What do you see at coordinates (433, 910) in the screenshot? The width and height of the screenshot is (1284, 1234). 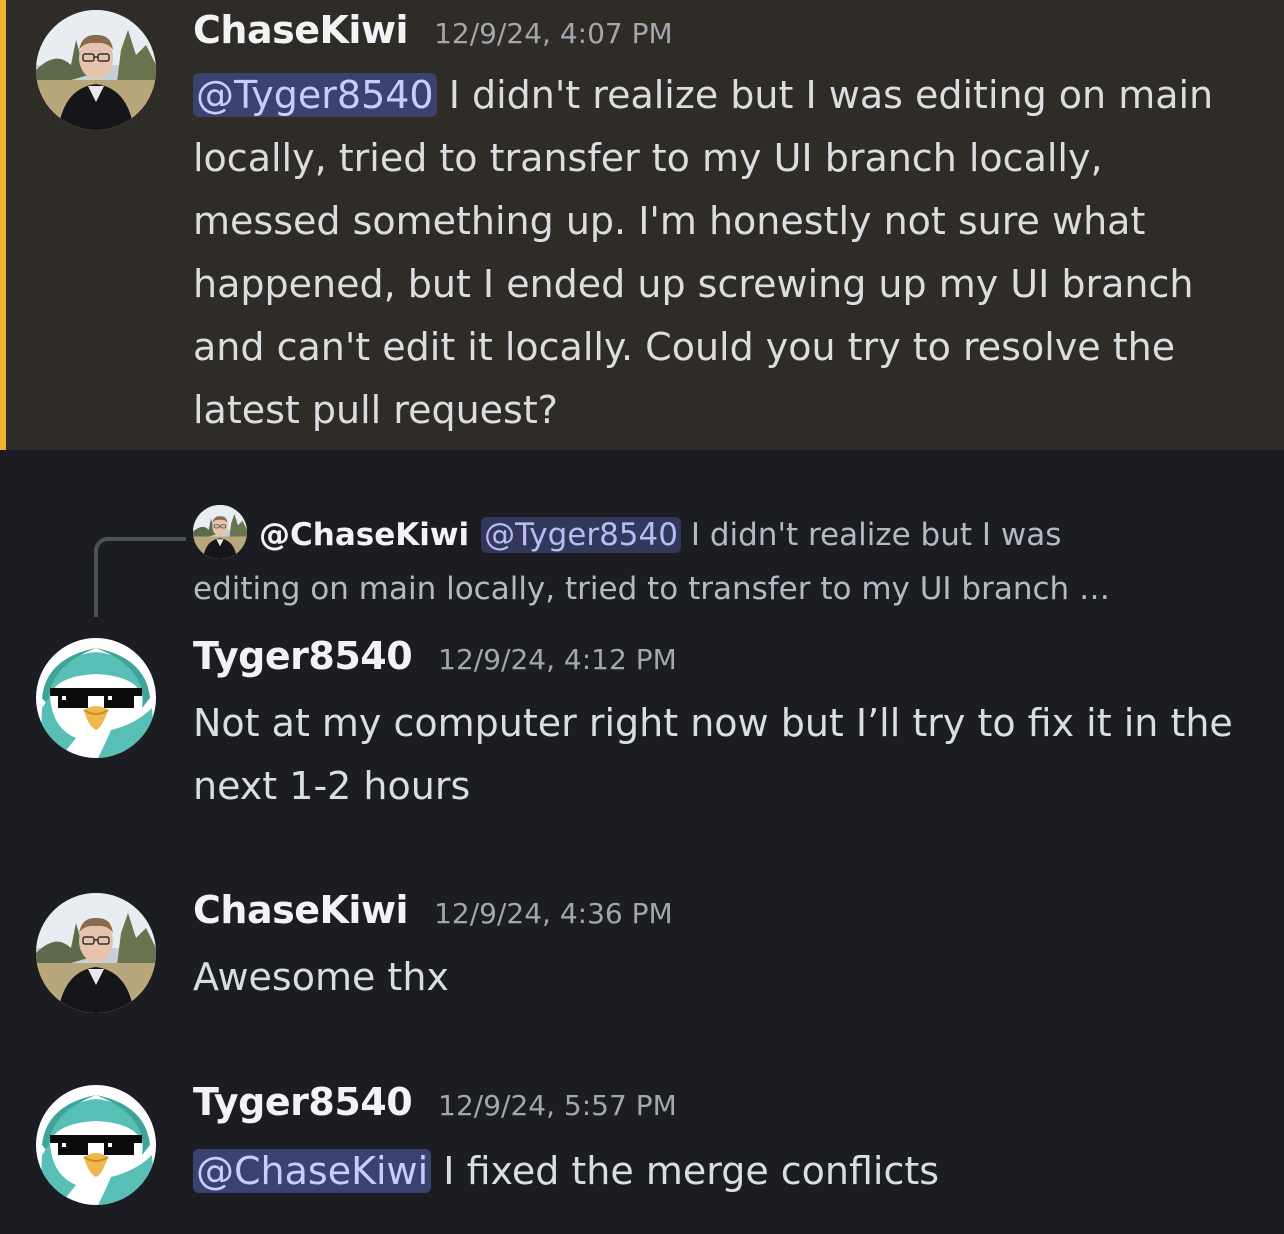 I see `message-header: ChaseKiwi 12/9/24, 4:36 PM` at bounding box center [433, 910].